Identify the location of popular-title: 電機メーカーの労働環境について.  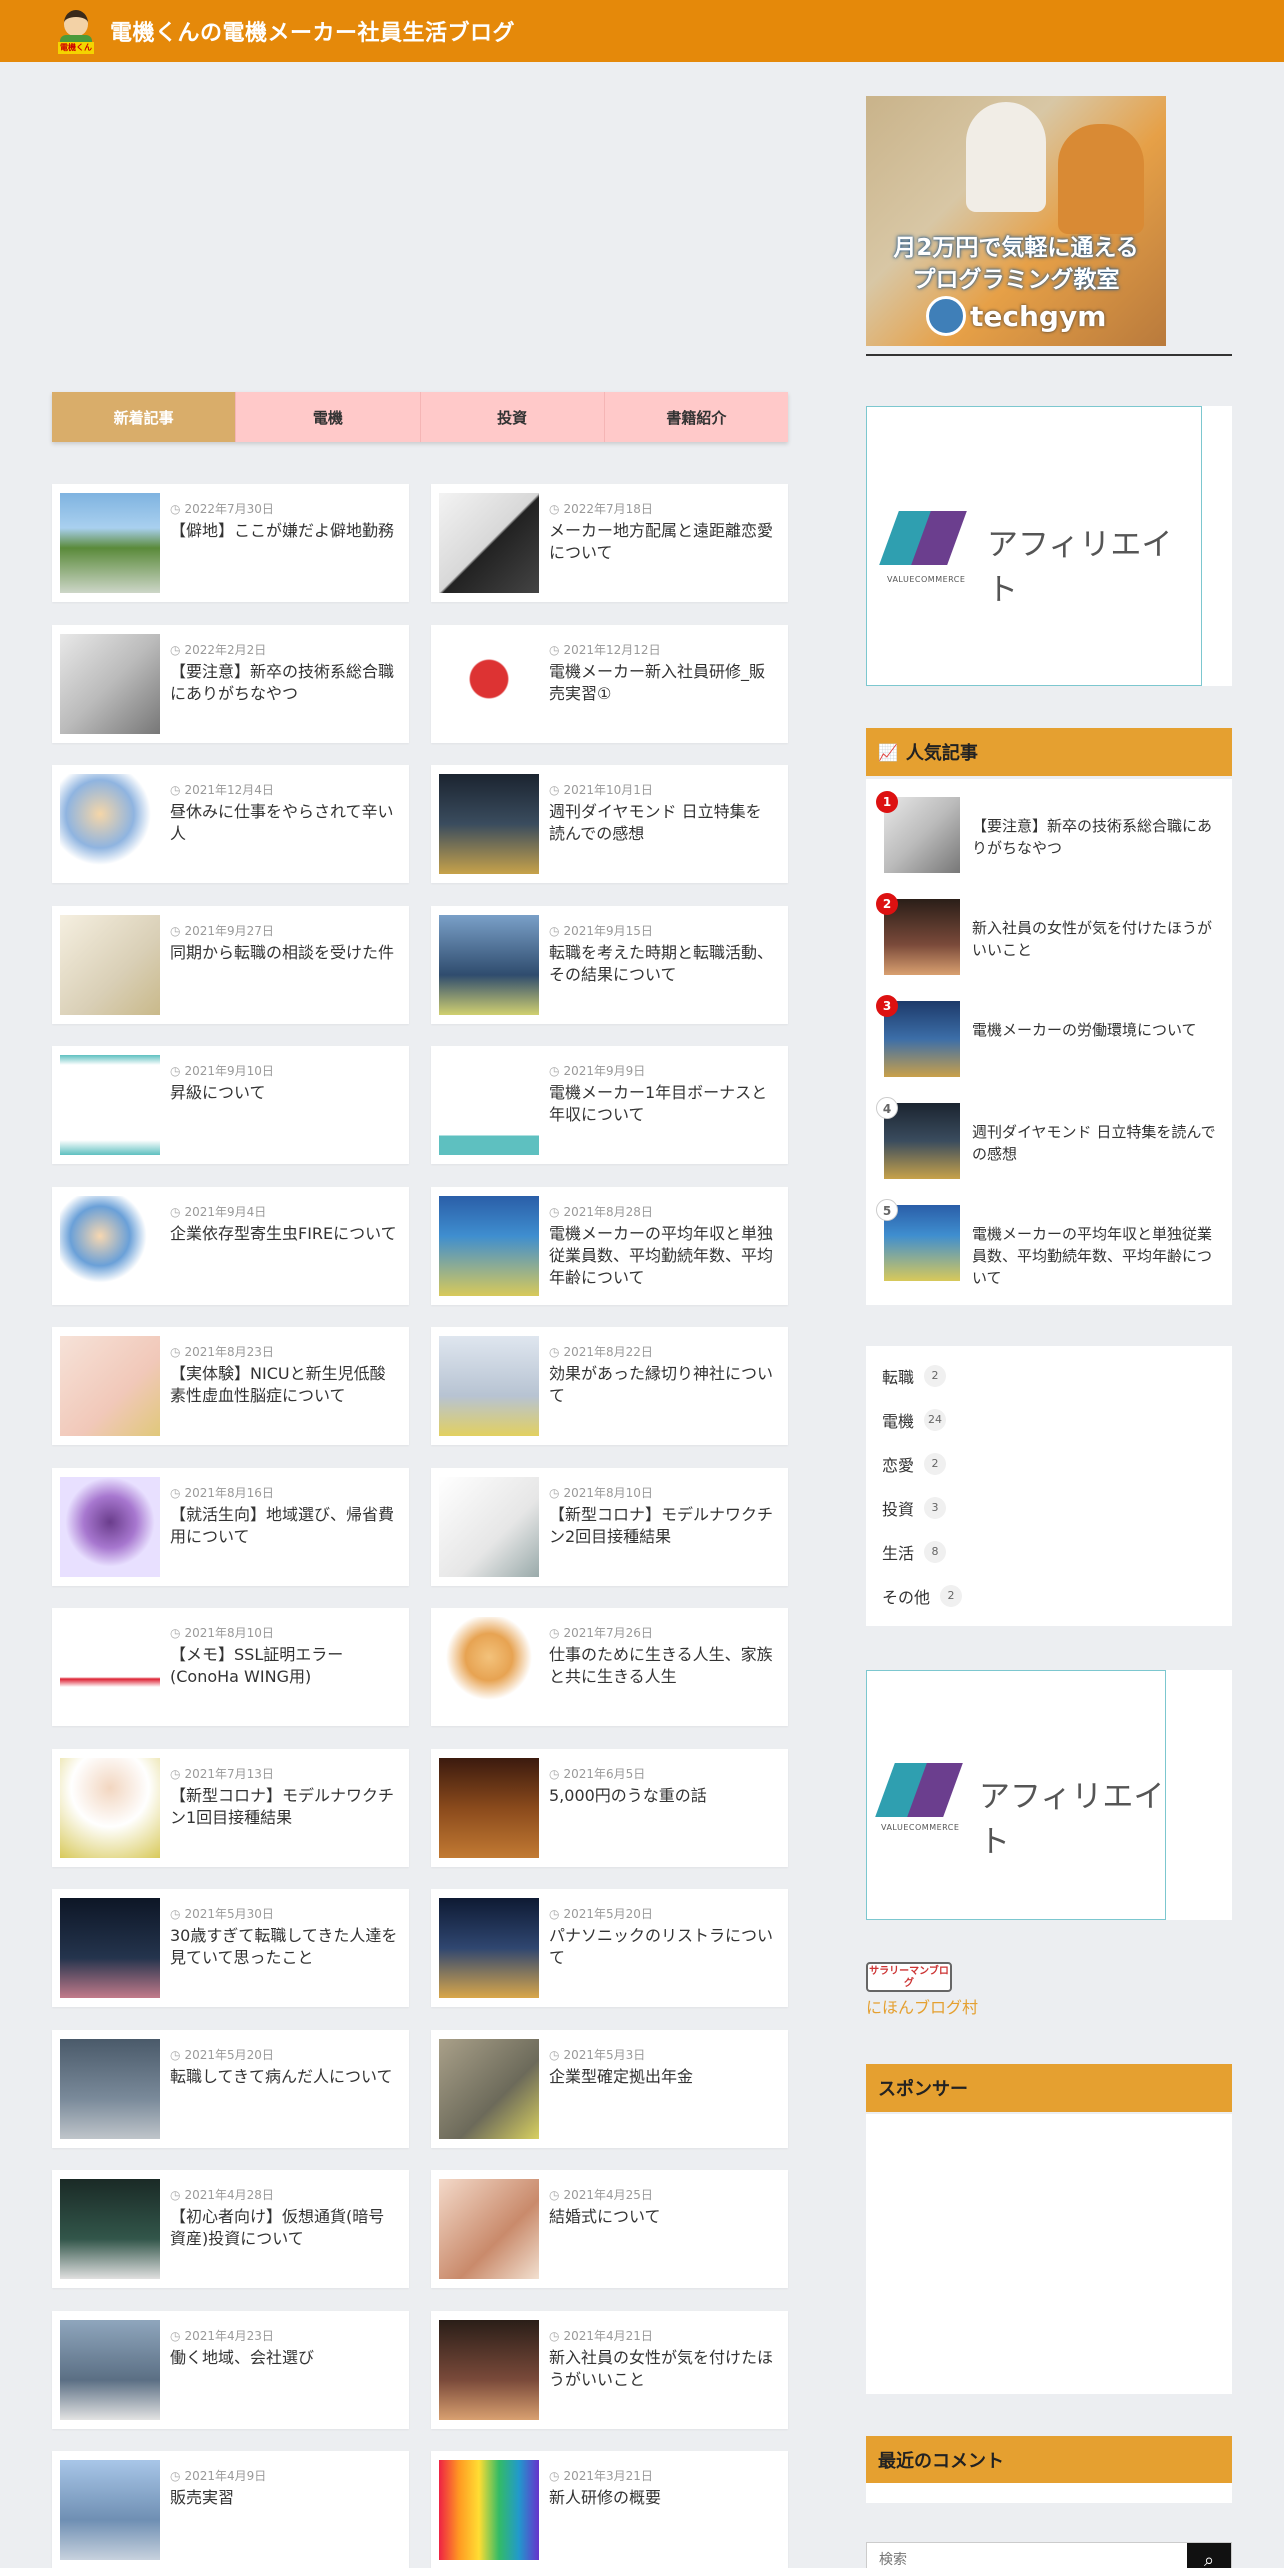
(1096, 1030).